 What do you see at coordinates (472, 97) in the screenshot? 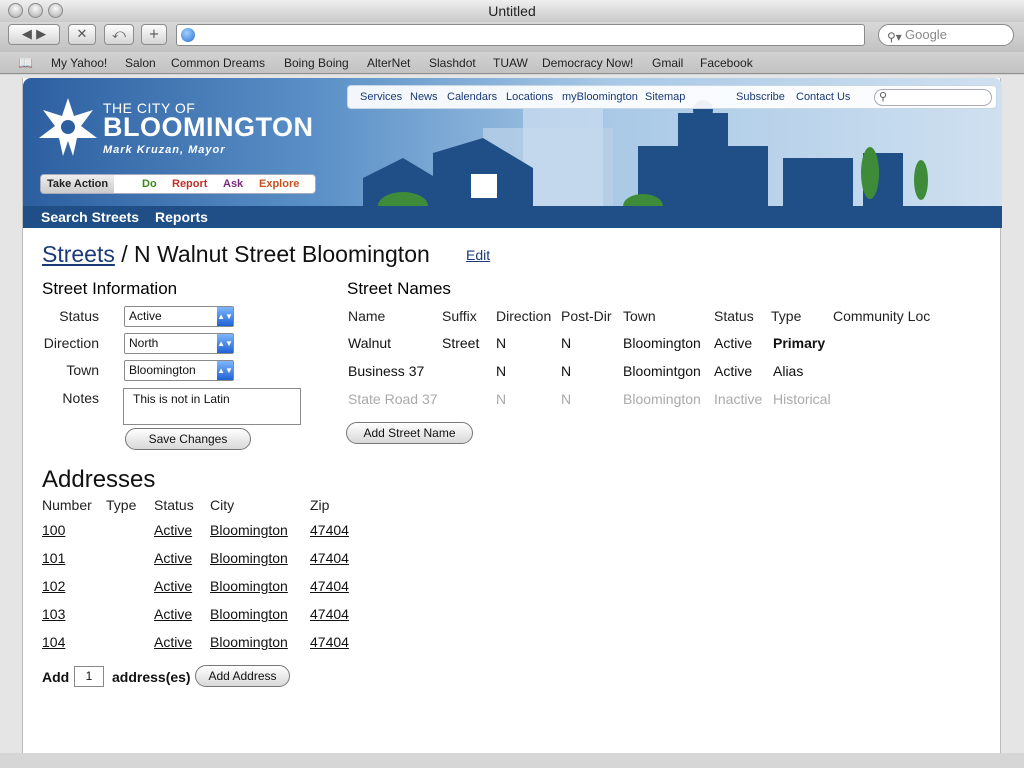
I see `topnav-calendars: Calendars` at bounding box center [472, 97].